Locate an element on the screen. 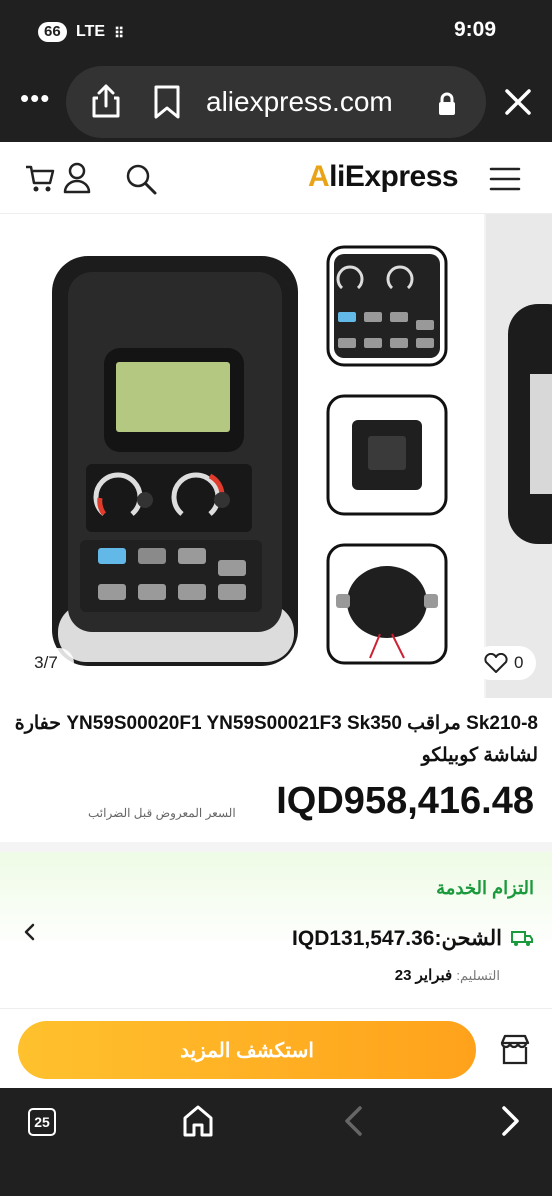  image-counter: 3/7 is located at coordinates (46, 663).